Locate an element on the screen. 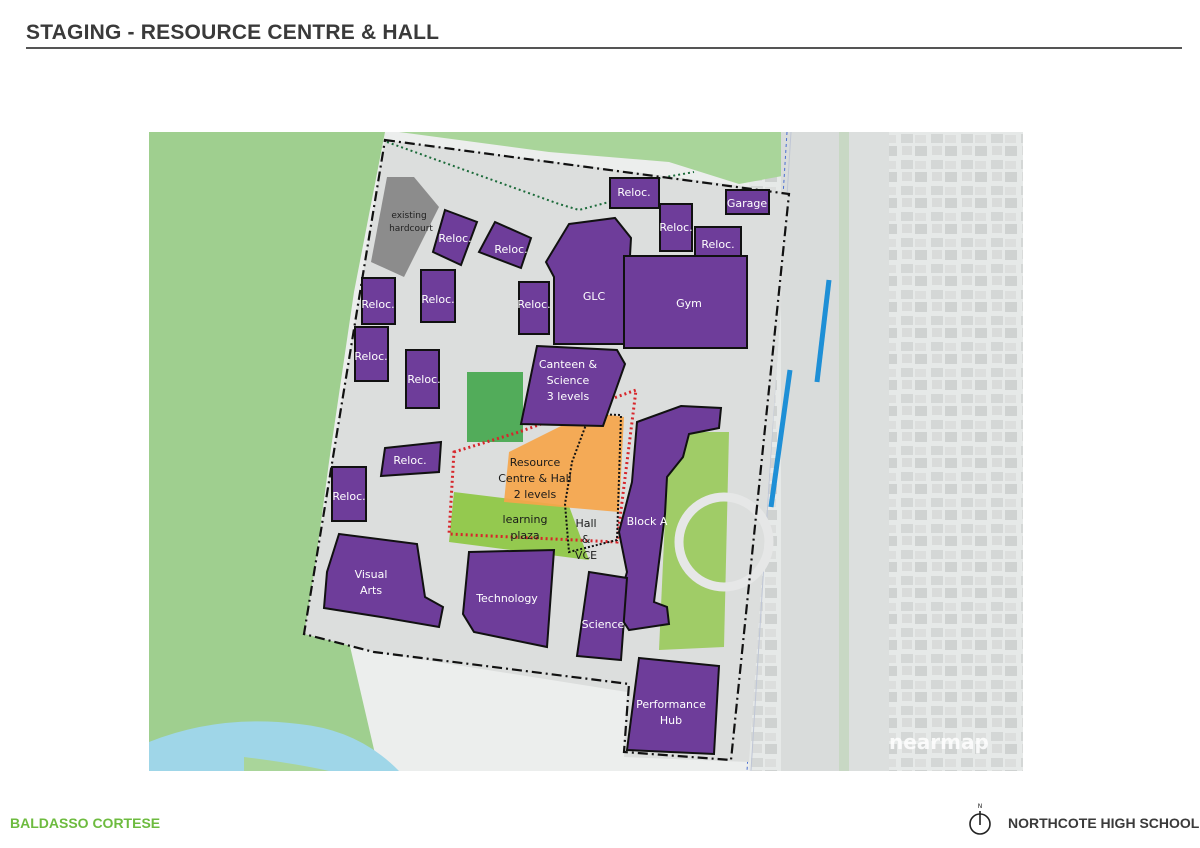  hall-vce-label-1: Hall is located at coordinates (585, 523).